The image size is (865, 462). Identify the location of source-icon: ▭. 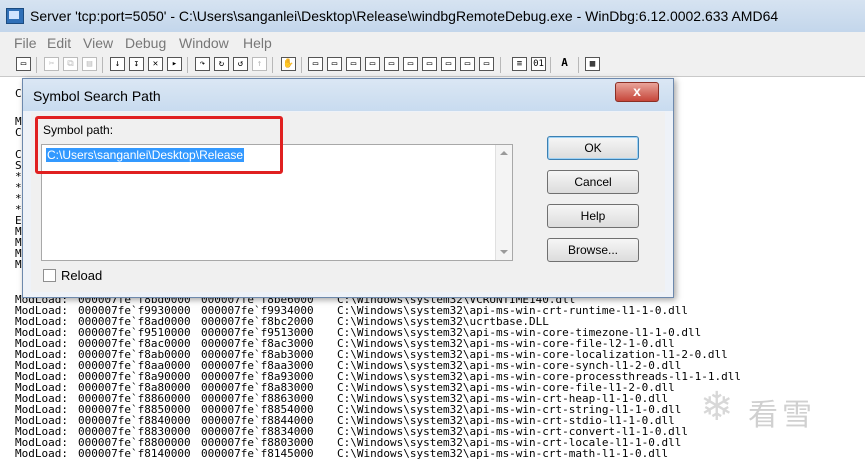
(486, 64).